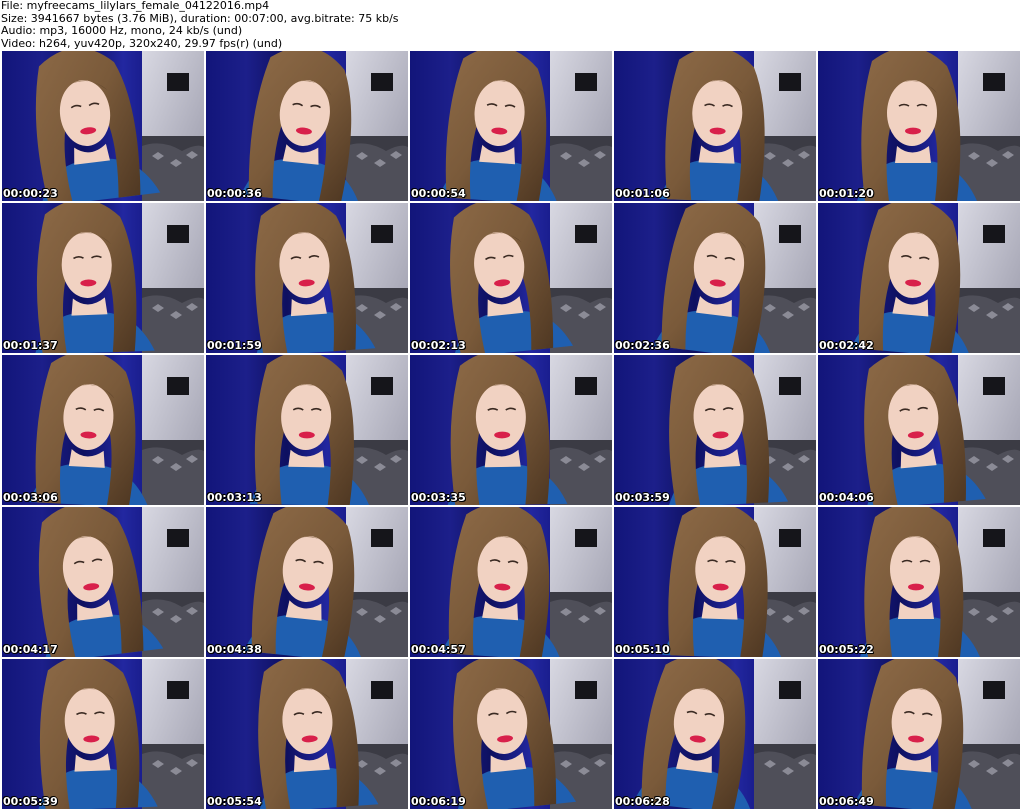 The image size is (1024, 811). What do you see at coordinates (234, 193) in the screenshot?
I see `timestamp-label: 00:00:36` at bounding box center [234, 193].